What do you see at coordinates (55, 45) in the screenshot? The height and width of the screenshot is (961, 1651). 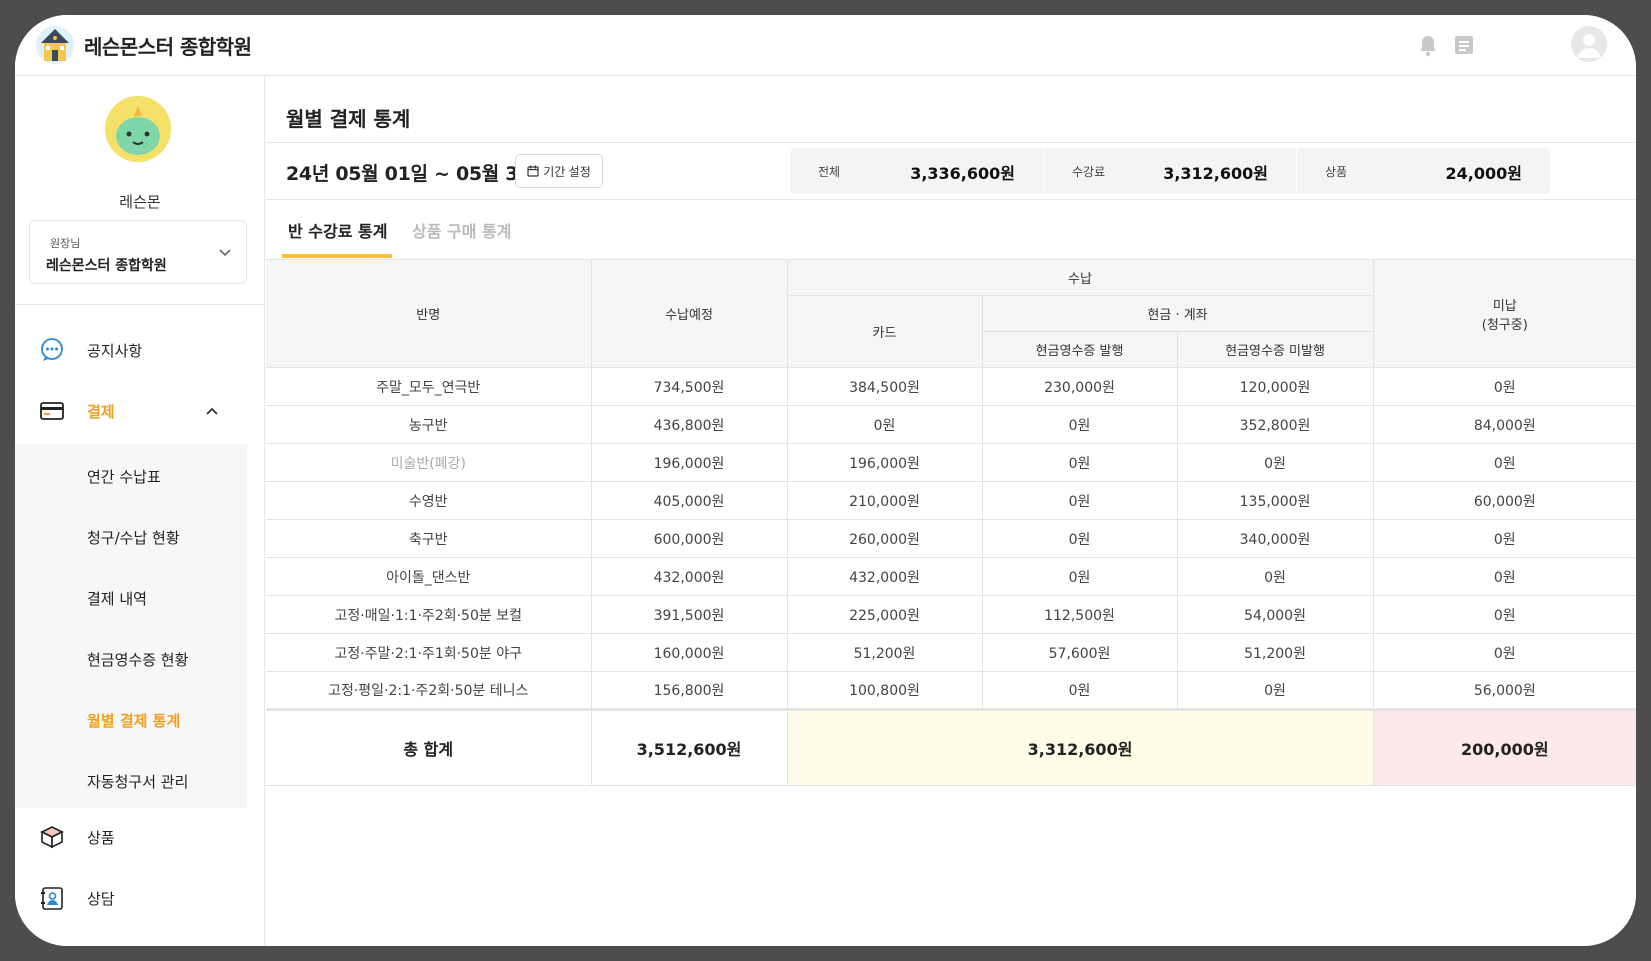 I see `academy-logo-icon` at bounding box center [55, 45].